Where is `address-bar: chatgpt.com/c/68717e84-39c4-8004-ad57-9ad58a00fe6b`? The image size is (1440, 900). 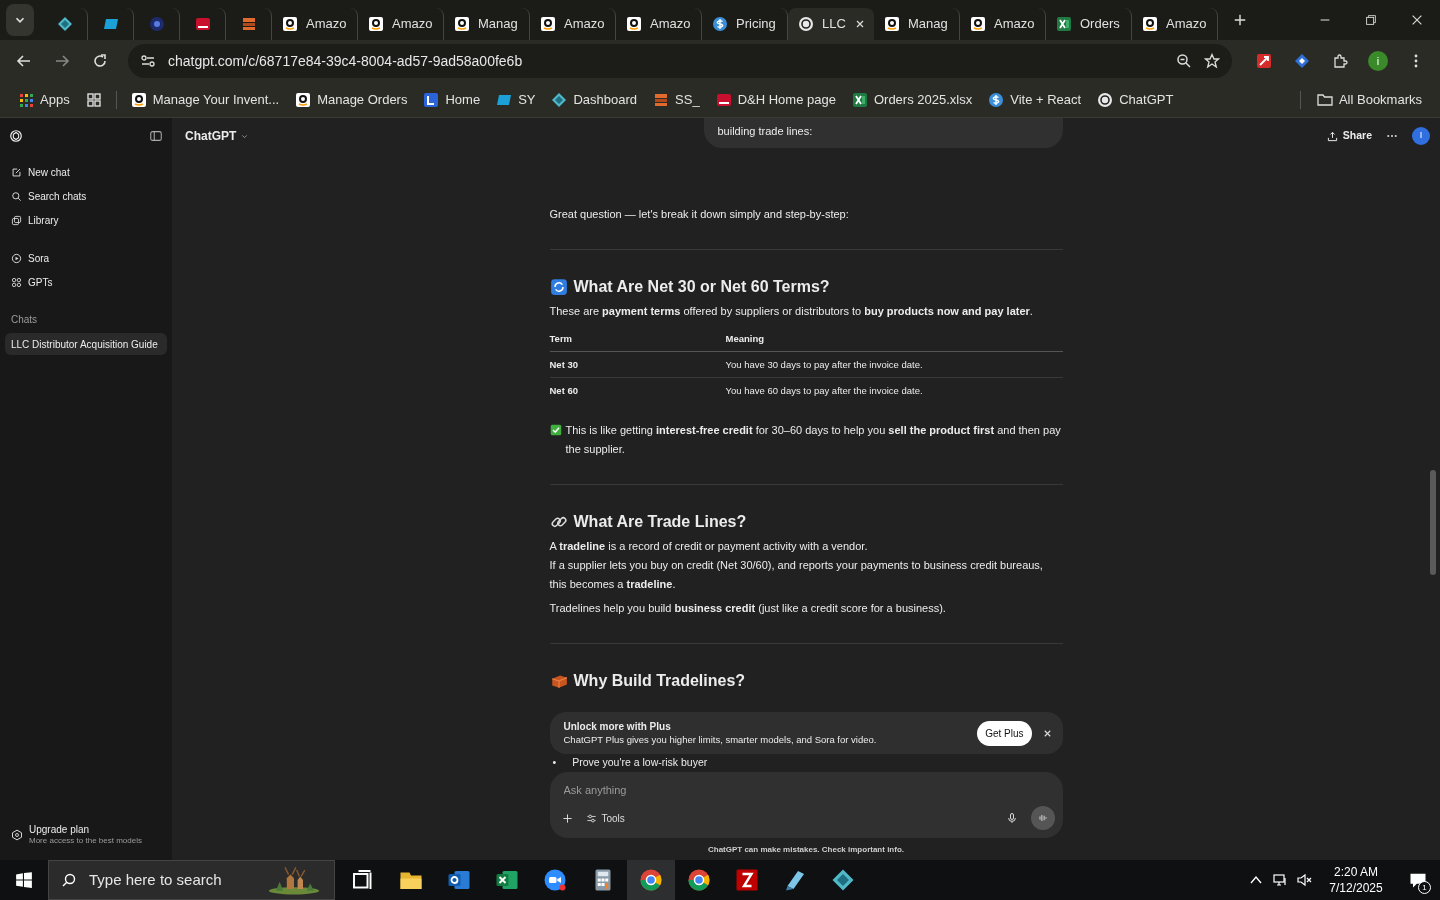 address-bar: chatgpt.com/c/68717e84-39c4-8004-ad57-9ad58a00fe6b is located at coordinates (680, 61).